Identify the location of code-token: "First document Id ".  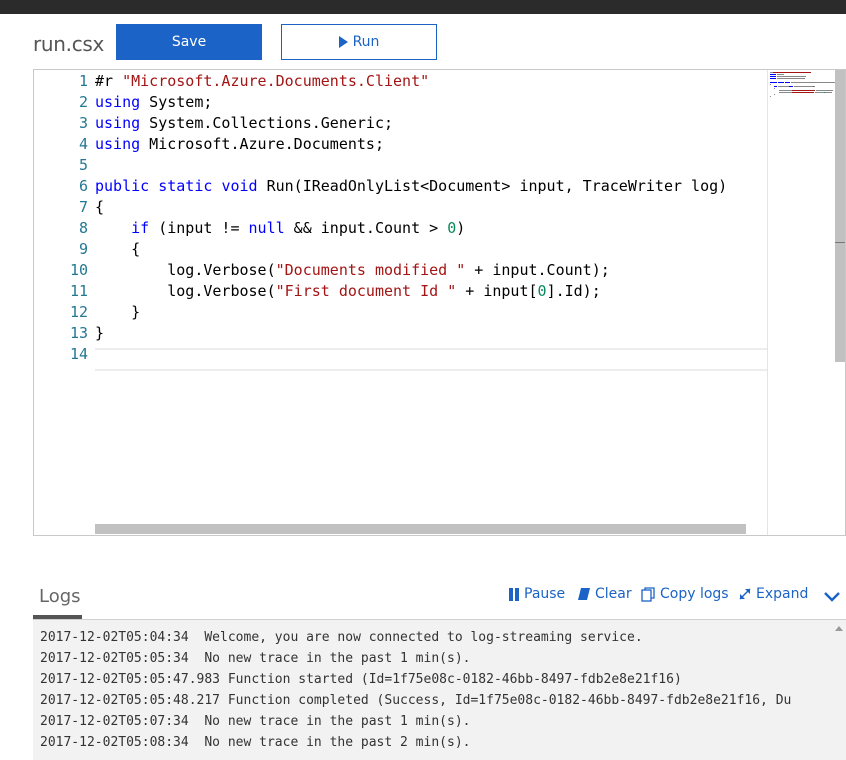
(366, 291).